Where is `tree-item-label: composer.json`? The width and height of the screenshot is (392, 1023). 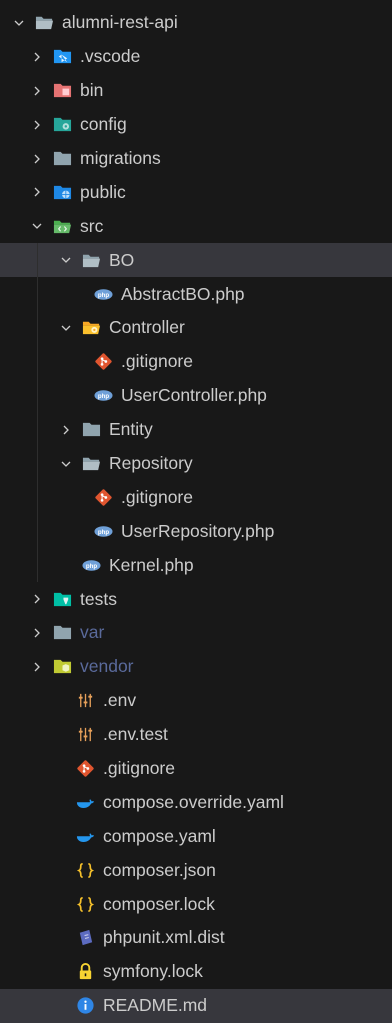
tree-item-label: composer.json is located at coordinates (159, 869).